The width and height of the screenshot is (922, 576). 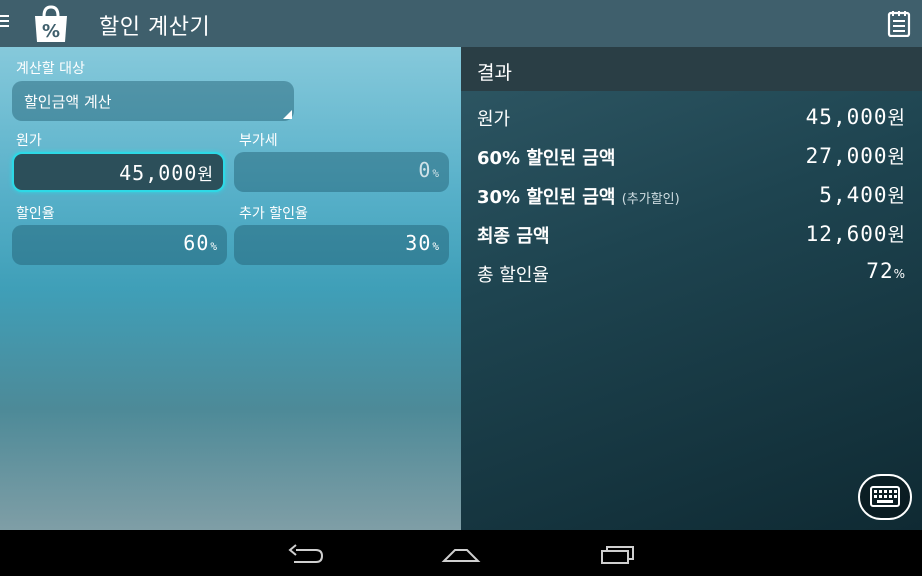 What do you see at coordinates (258, 141) in the screenshot?
I see `vat-label: 부가세` at bounding box center [258, 141].